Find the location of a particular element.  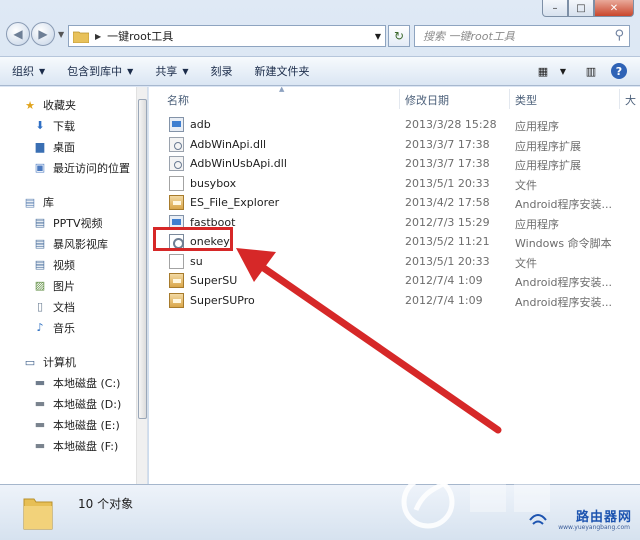

address-bar: ▶ 一键root工具 ▼ is located at coordinates (227, 36).